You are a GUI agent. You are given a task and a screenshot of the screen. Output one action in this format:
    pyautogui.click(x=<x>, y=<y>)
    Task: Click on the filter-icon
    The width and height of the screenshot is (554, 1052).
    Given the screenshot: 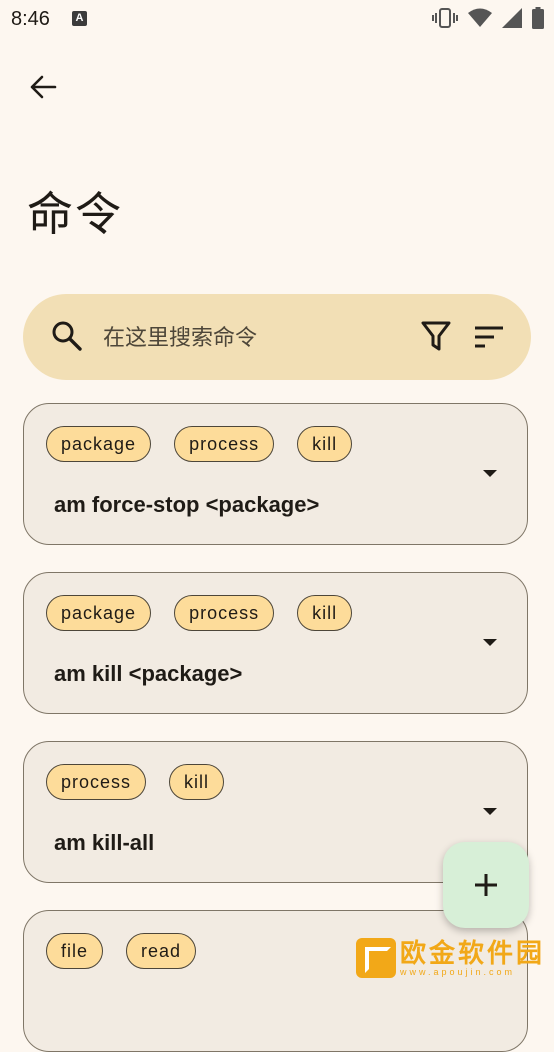 What is the action you would take?
    pyautogui.click(x=436, y=336)
    